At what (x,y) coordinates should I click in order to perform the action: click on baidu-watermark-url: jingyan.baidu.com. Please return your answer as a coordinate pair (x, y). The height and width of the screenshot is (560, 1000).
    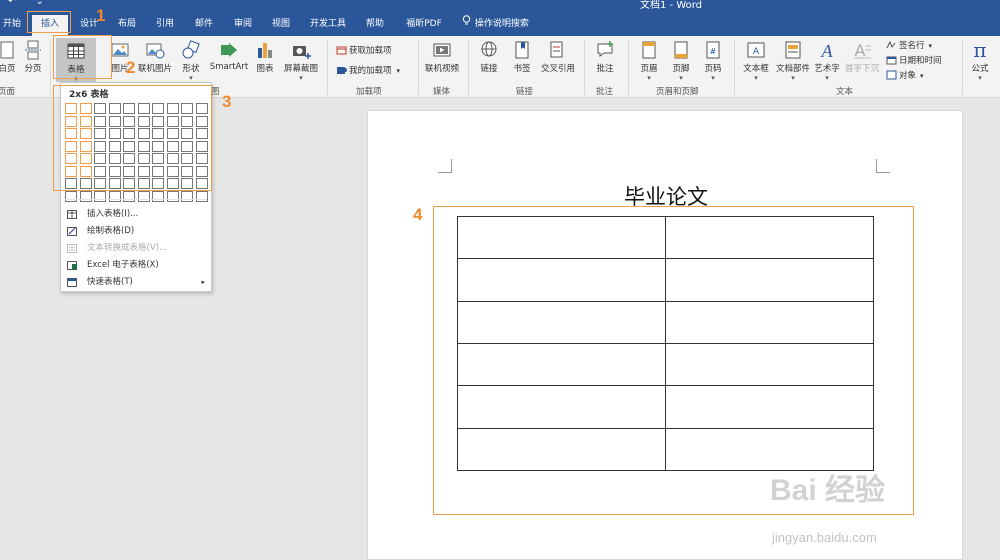
    Looking at the image, I should click on (824, 537).